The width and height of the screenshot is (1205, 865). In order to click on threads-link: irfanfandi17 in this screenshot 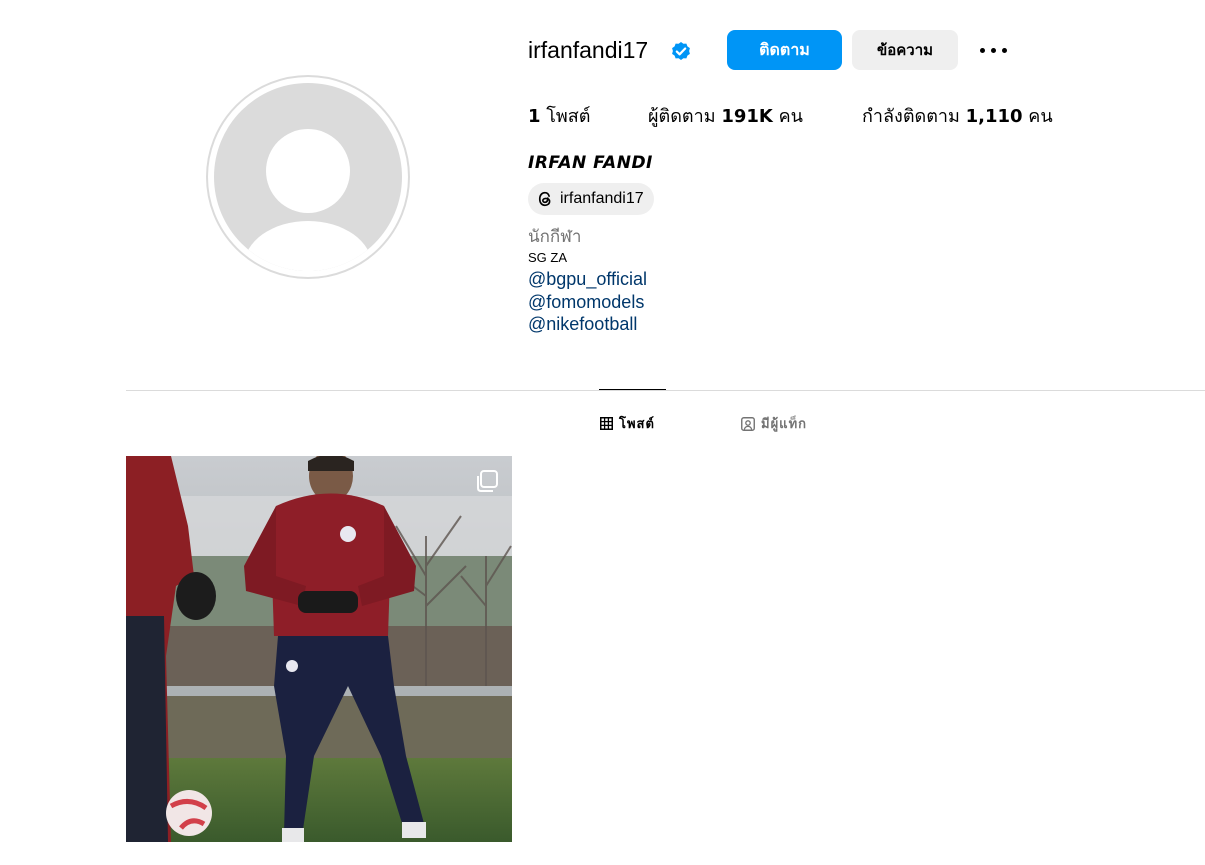, I will do `click(591, 199)`.